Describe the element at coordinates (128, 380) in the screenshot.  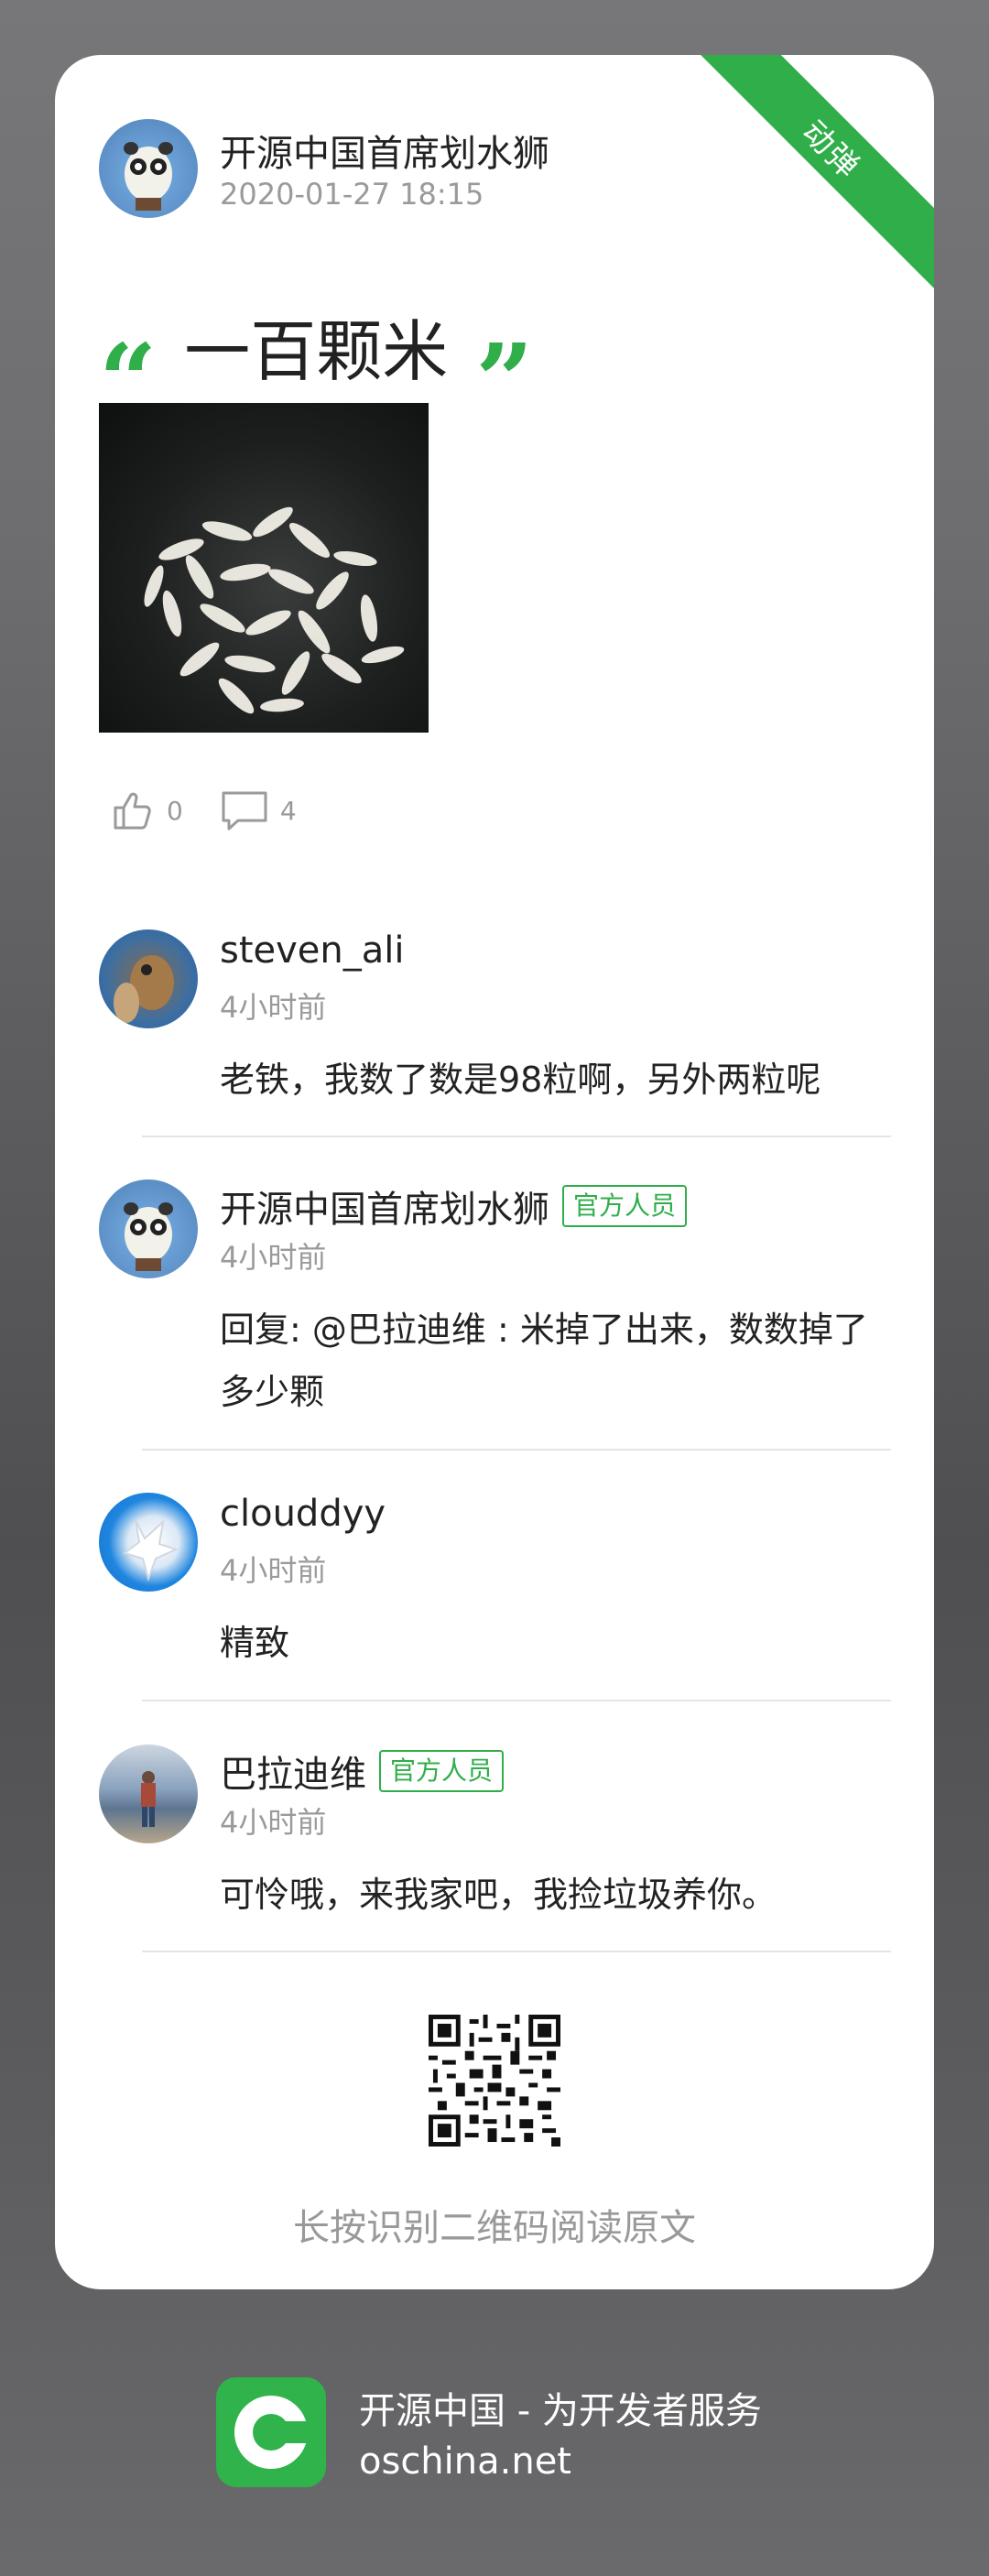
I see `open-quote-icon: “` at that location.